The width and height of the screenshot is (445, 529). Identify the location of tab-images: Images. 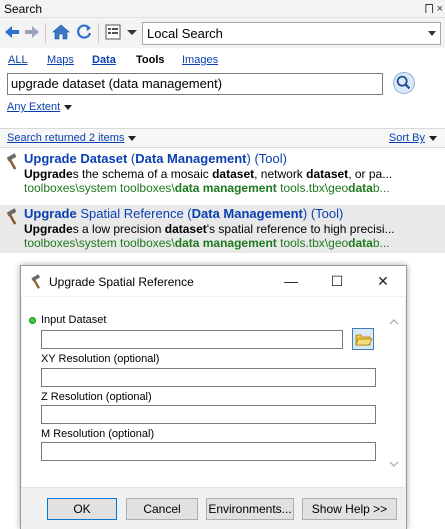
(200, 60).